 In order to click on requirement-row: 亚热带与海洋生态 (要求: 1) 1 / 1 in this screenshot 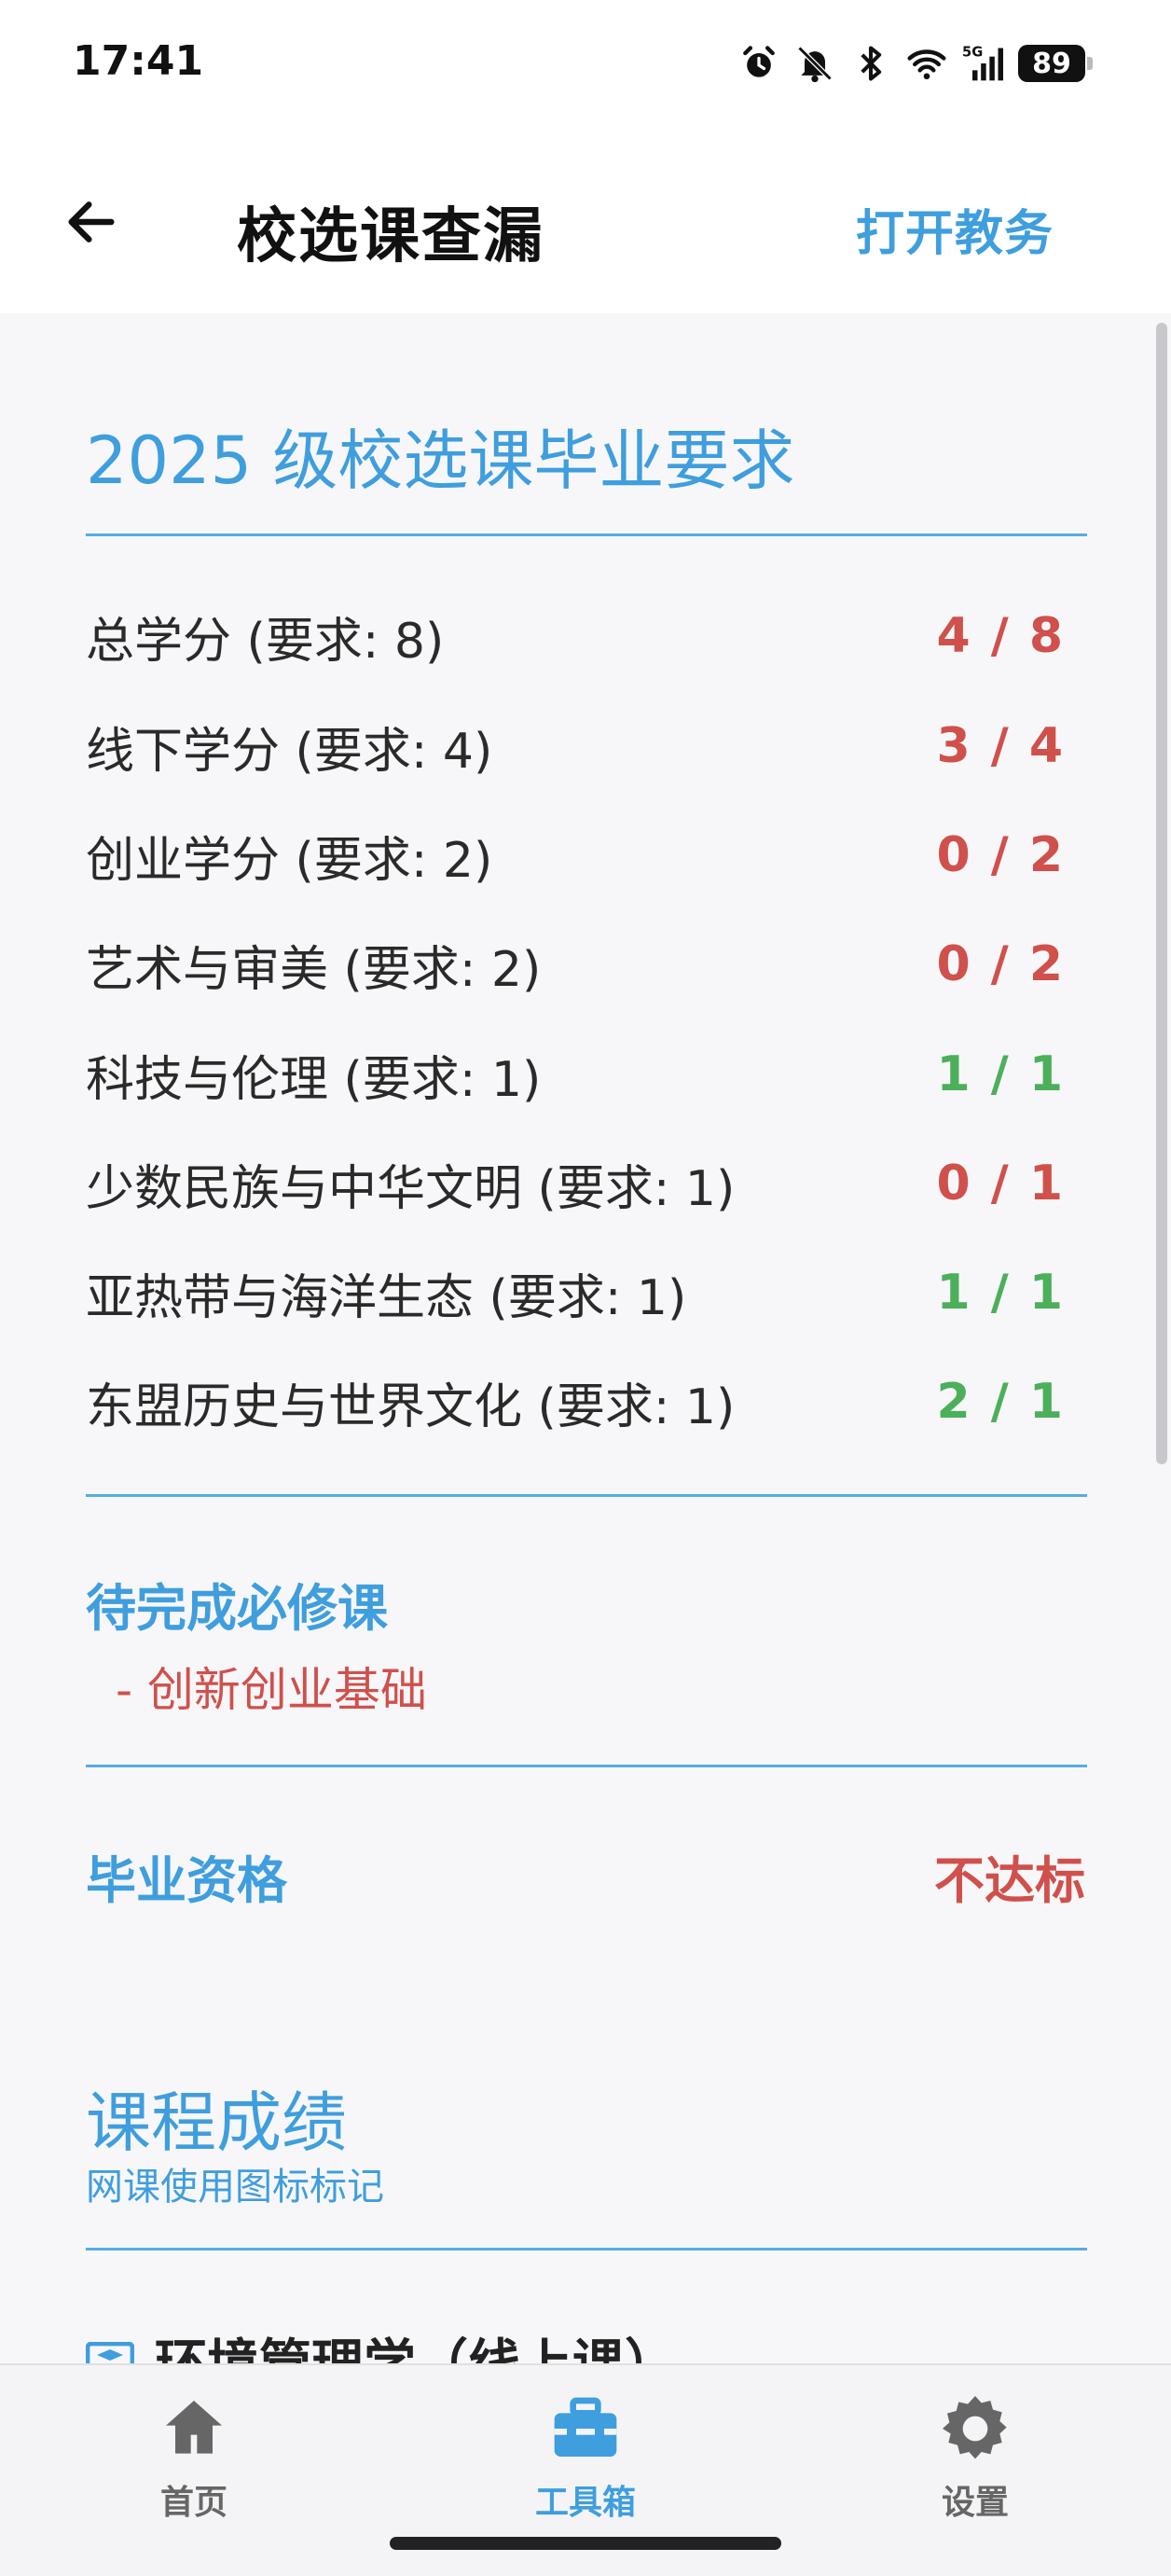, I will do `click(575, 1292)`.